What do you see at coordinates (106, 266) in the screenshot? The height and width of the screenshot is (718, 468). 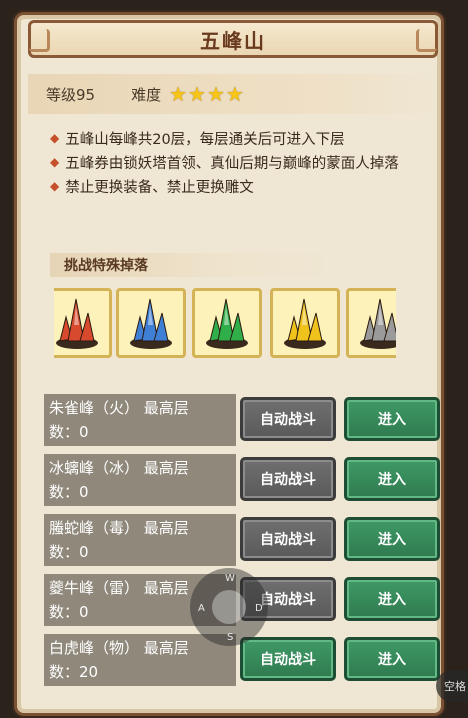 I see `special-drop-label: 挑战特殊掉落` at bounding box center [106, 266].